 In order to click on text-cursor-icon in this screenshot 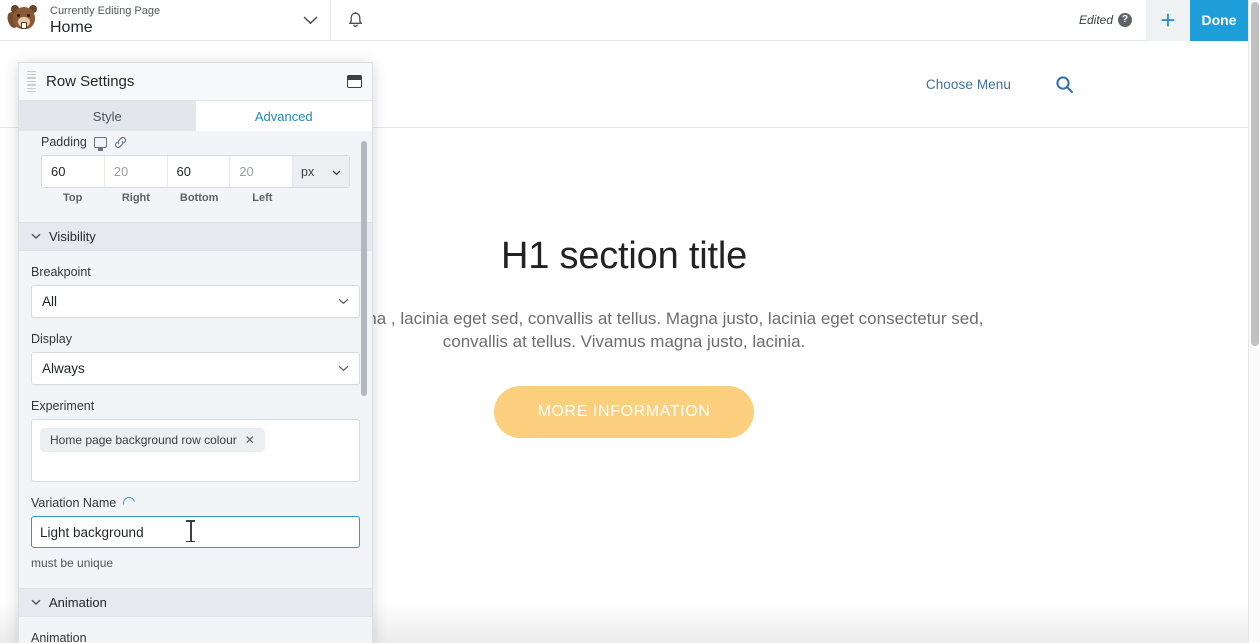, I will do `click(190, 531)`.